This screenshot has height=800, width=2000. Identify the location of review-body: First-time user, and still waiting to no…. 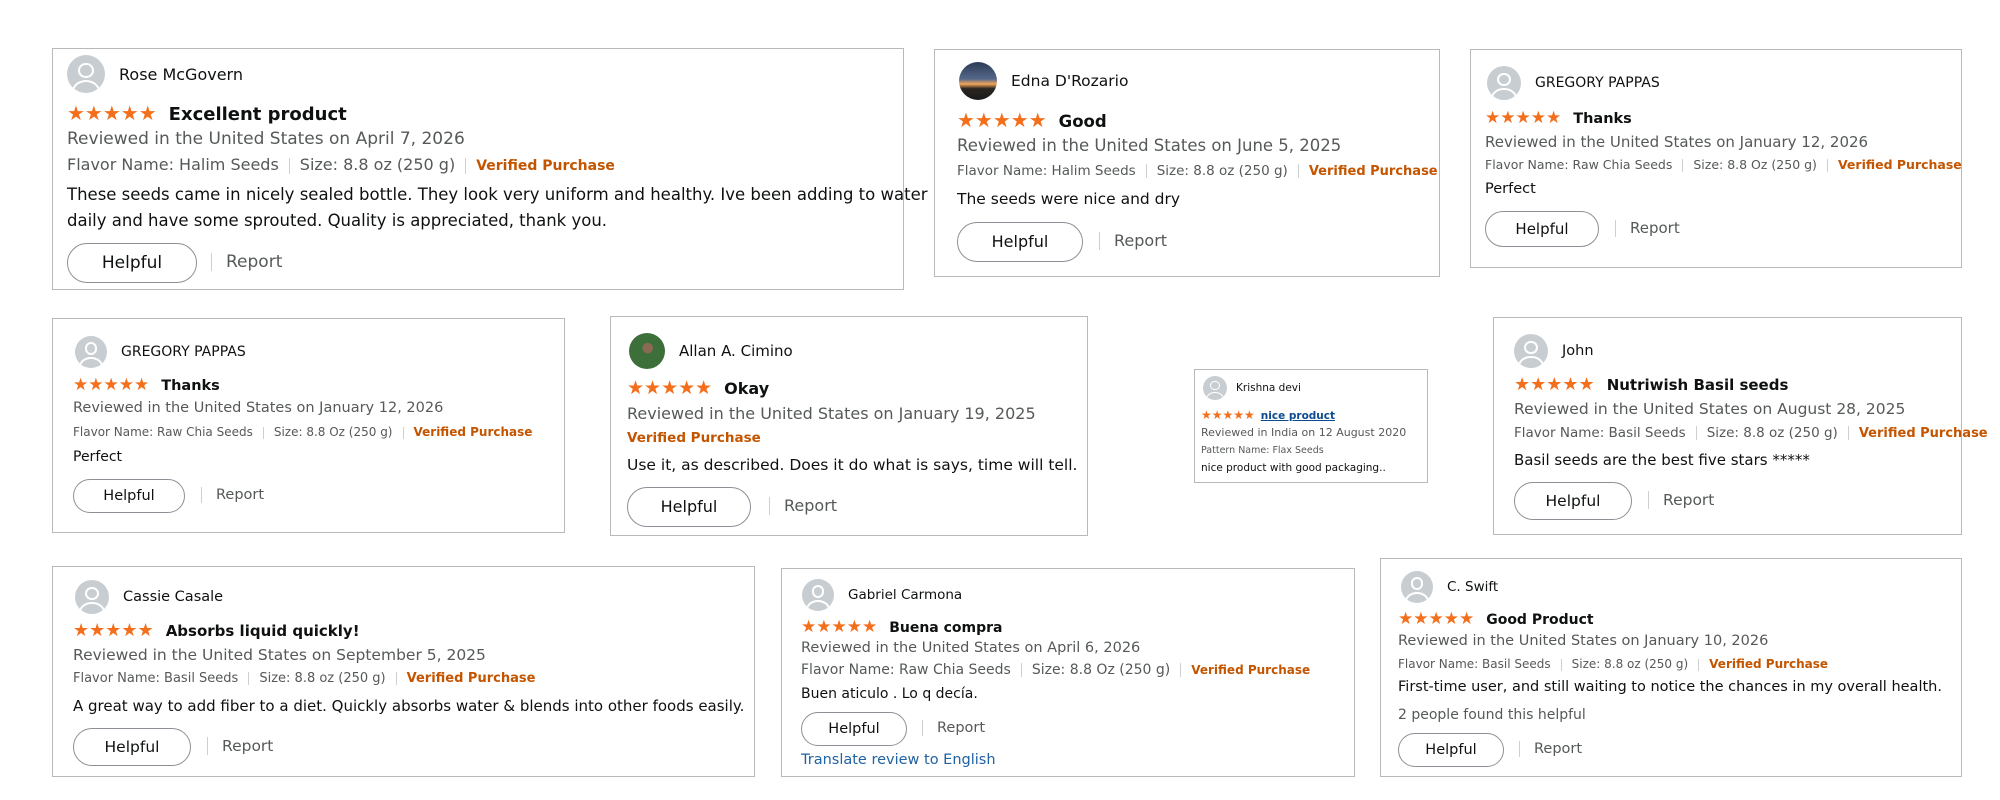
(1670, 687).